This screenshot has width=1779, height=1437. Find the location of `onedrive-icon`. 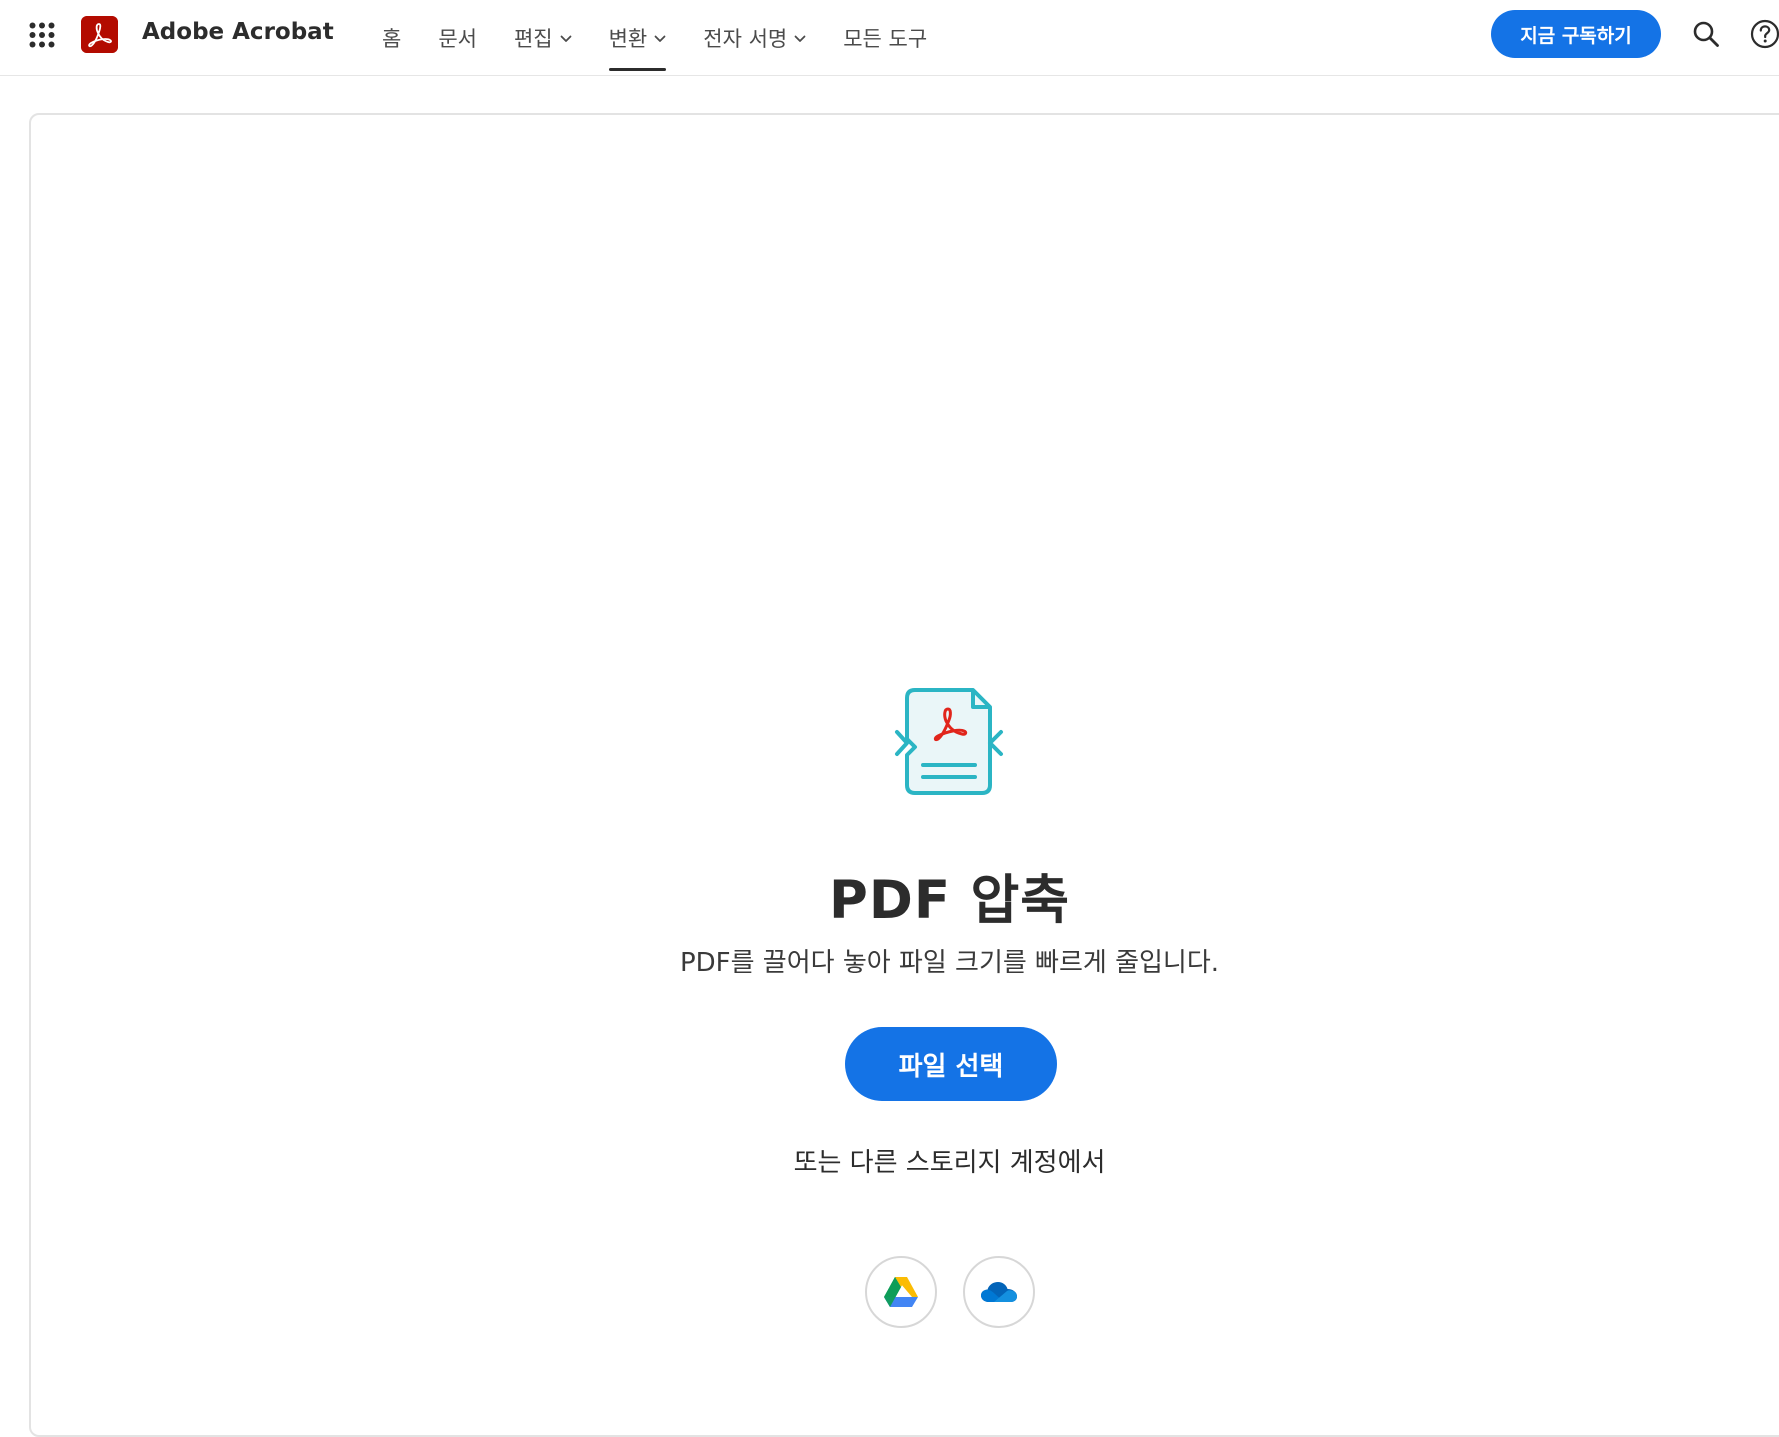

onedrive-icon is located at coordinates (999, 1292).